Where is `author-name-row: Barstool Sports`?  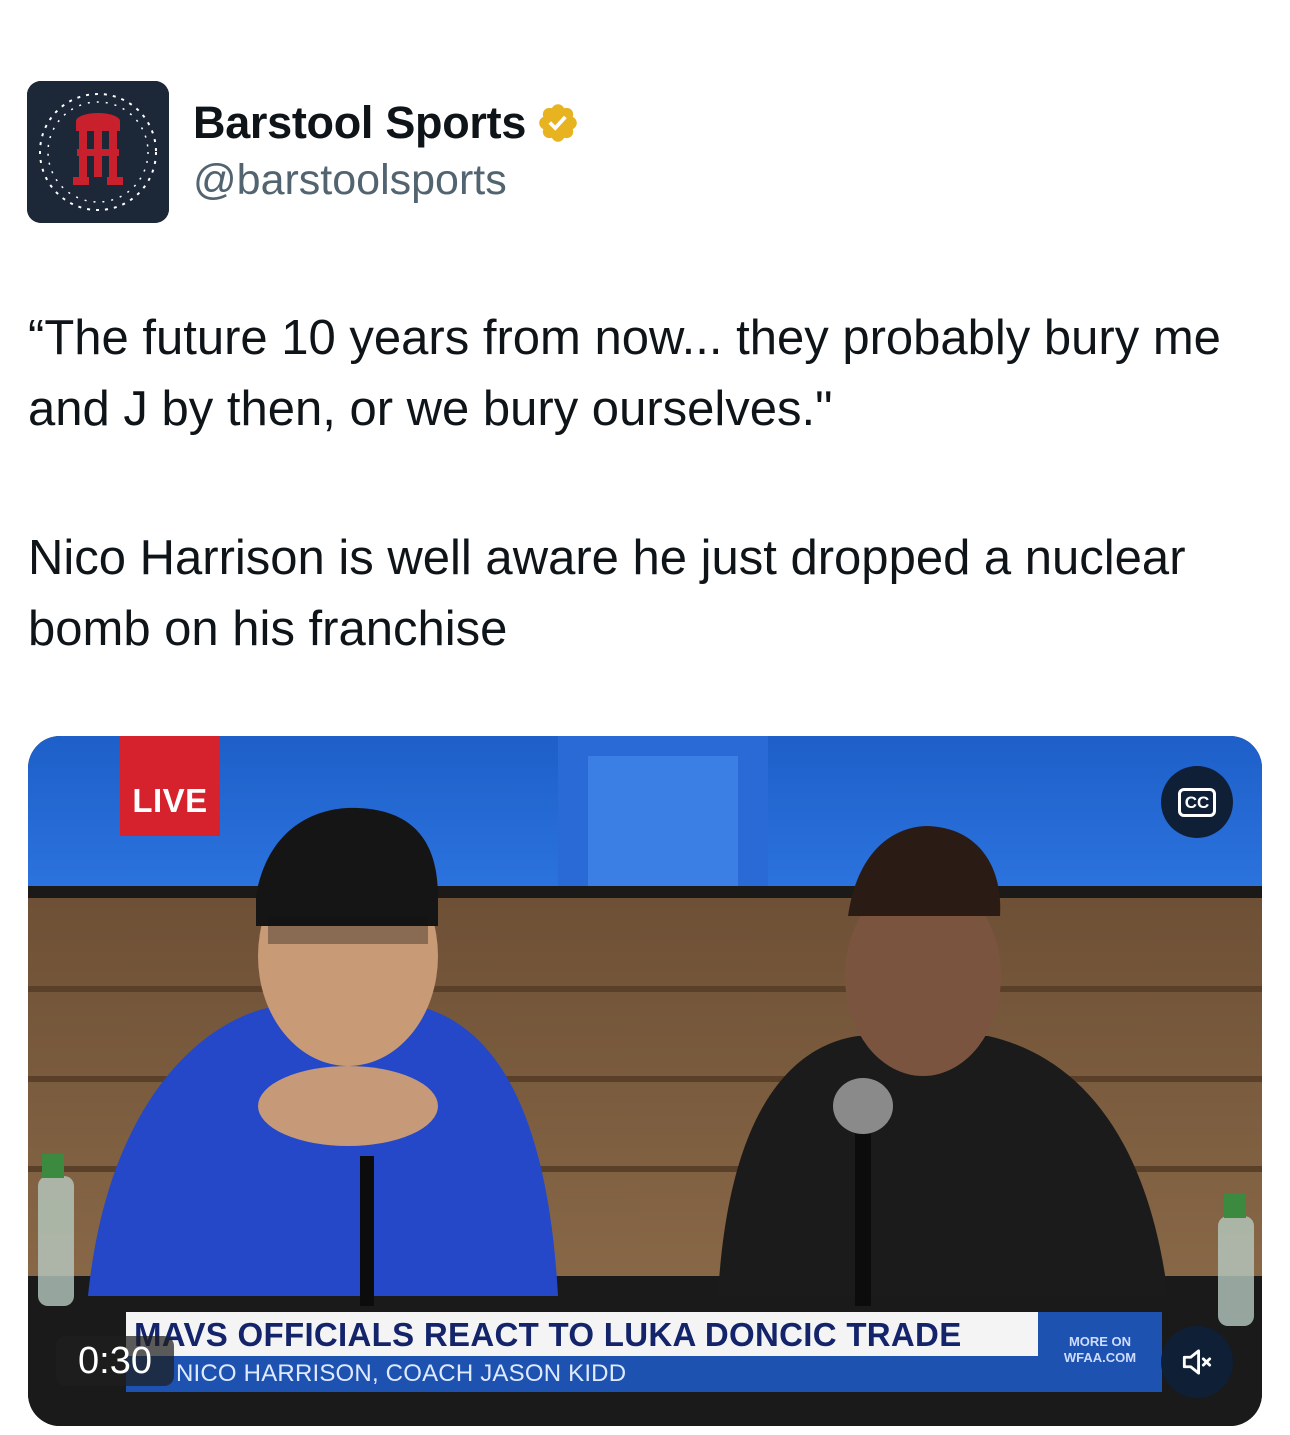
author-name-row: Barstool Sports is located at coordinates (386, 123).